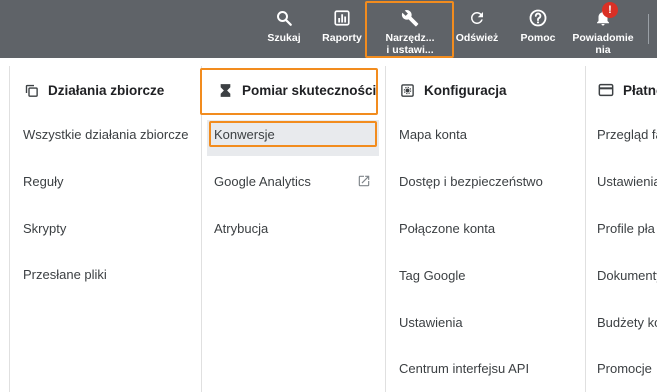 The width and height of the screenshot is (657, 392). Describe the element at coordinates (538, 38) in the screenshot. I see `help-label: Pomoc` at that location.